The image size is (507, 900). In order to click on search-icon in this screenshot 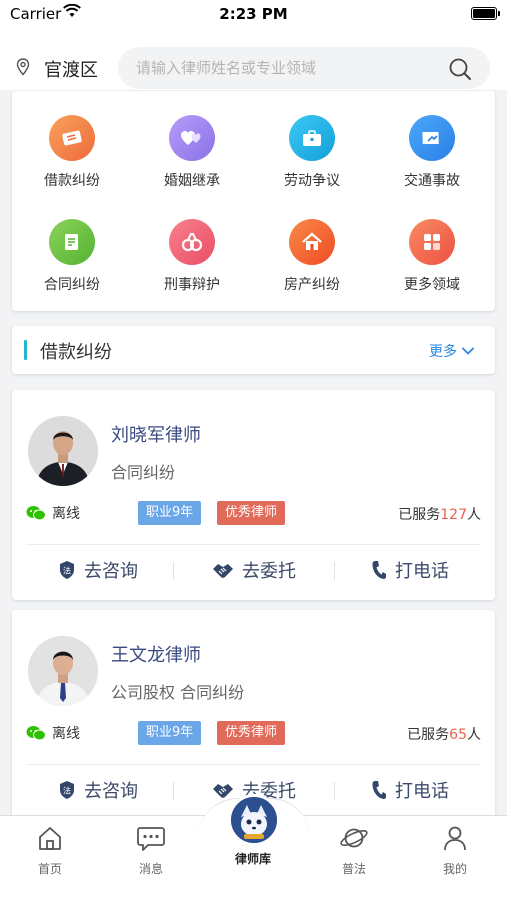, I will do `click(460, 69)`.